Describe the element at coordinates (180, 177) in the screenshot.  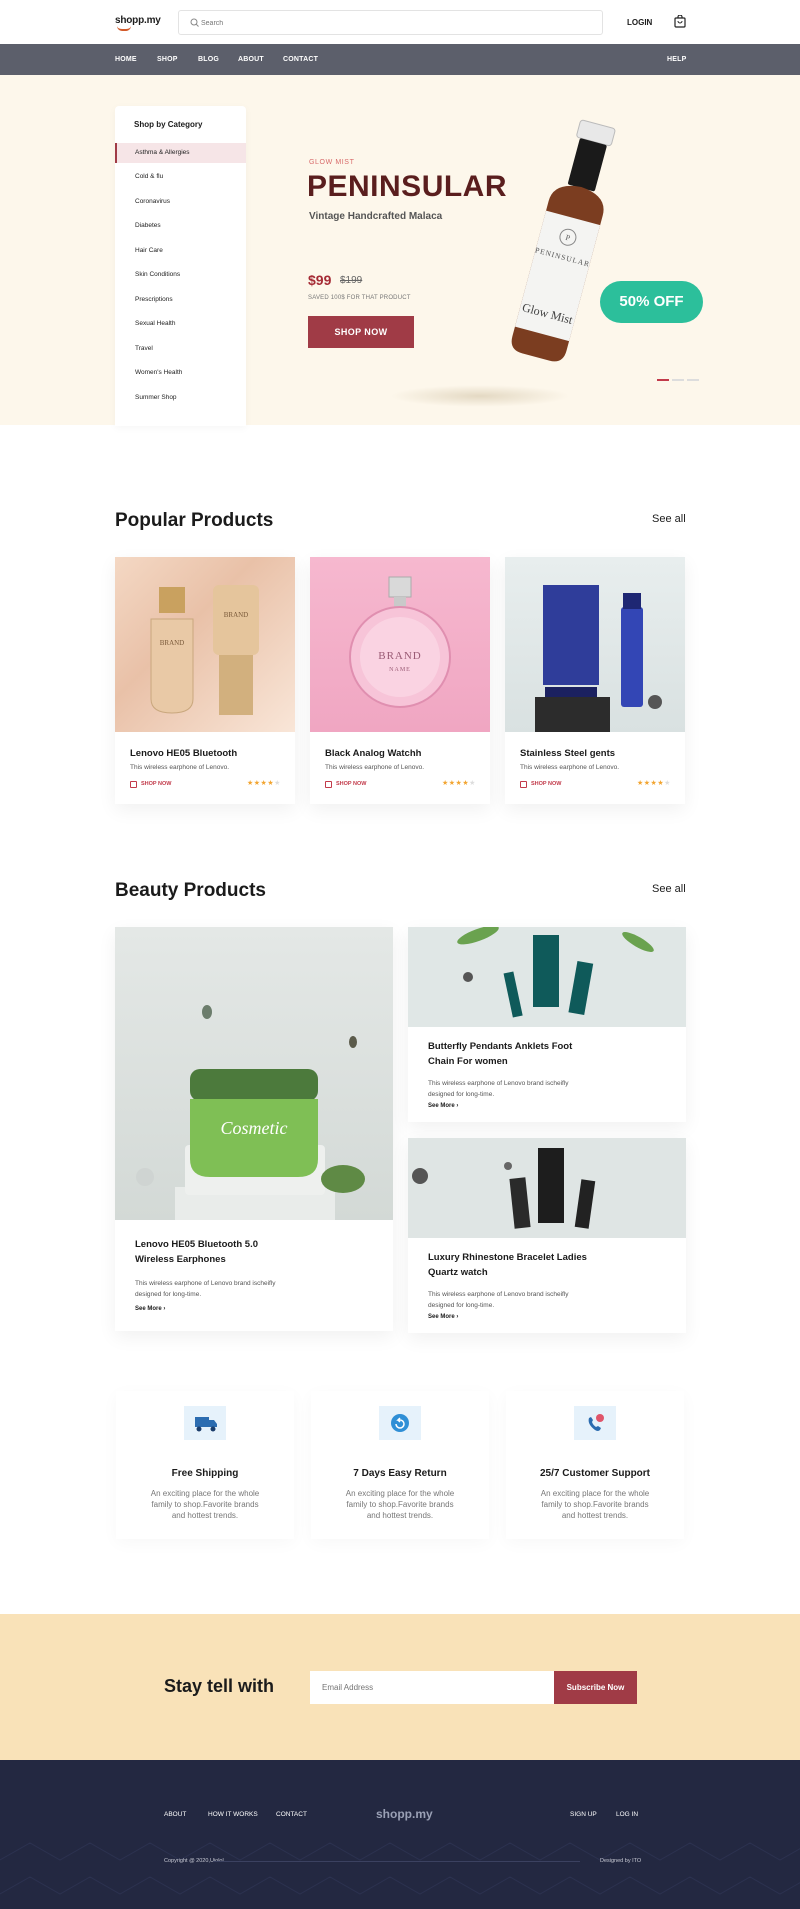
I see `category-item: Cold & flu` at that location.